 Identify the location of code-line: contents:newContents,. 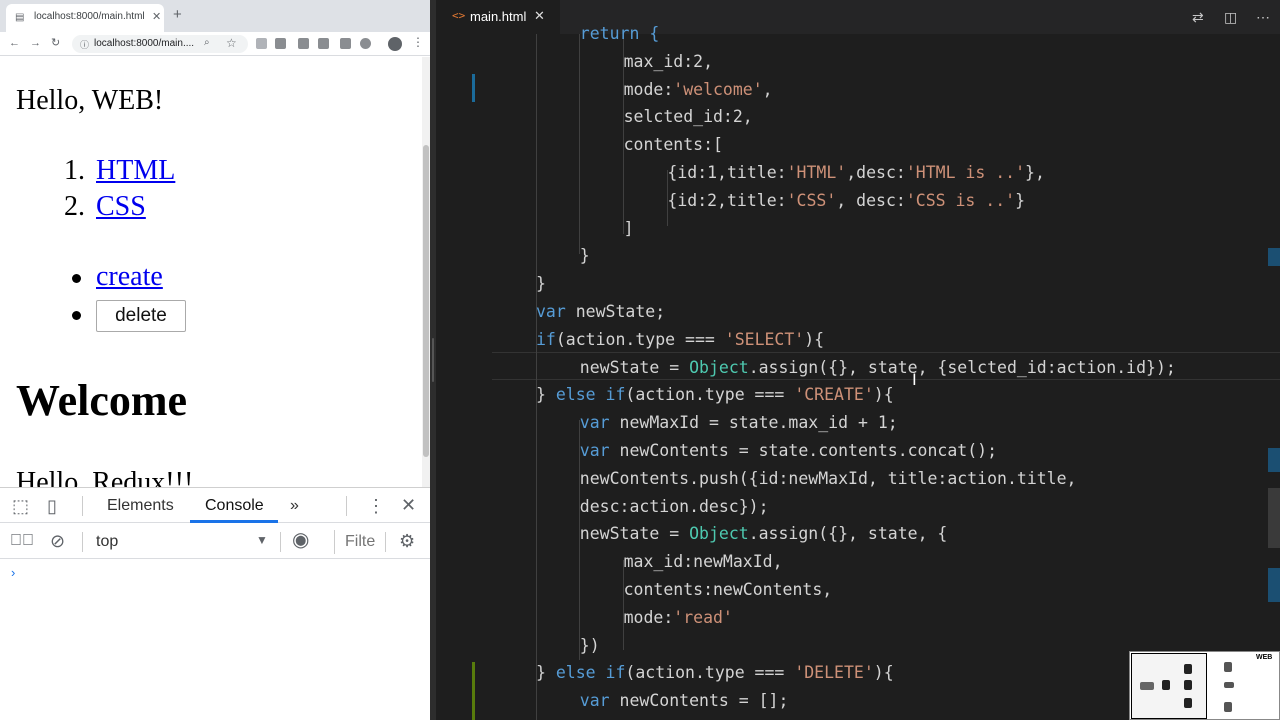
(728, 590).